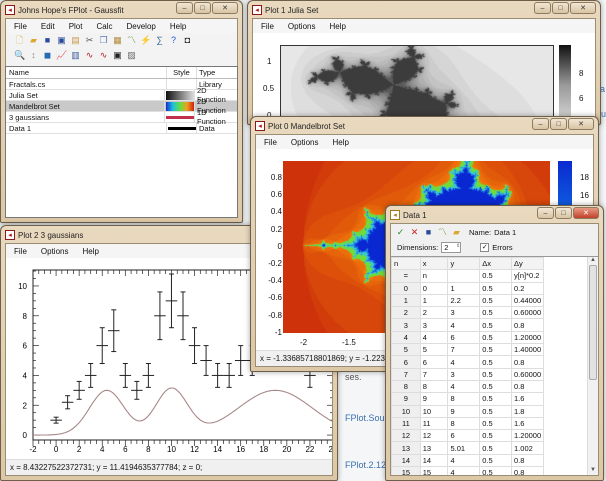 This screenshot has width=606, height=481. I want to click on scroll-down-icon: ▼, so click(593, 470).